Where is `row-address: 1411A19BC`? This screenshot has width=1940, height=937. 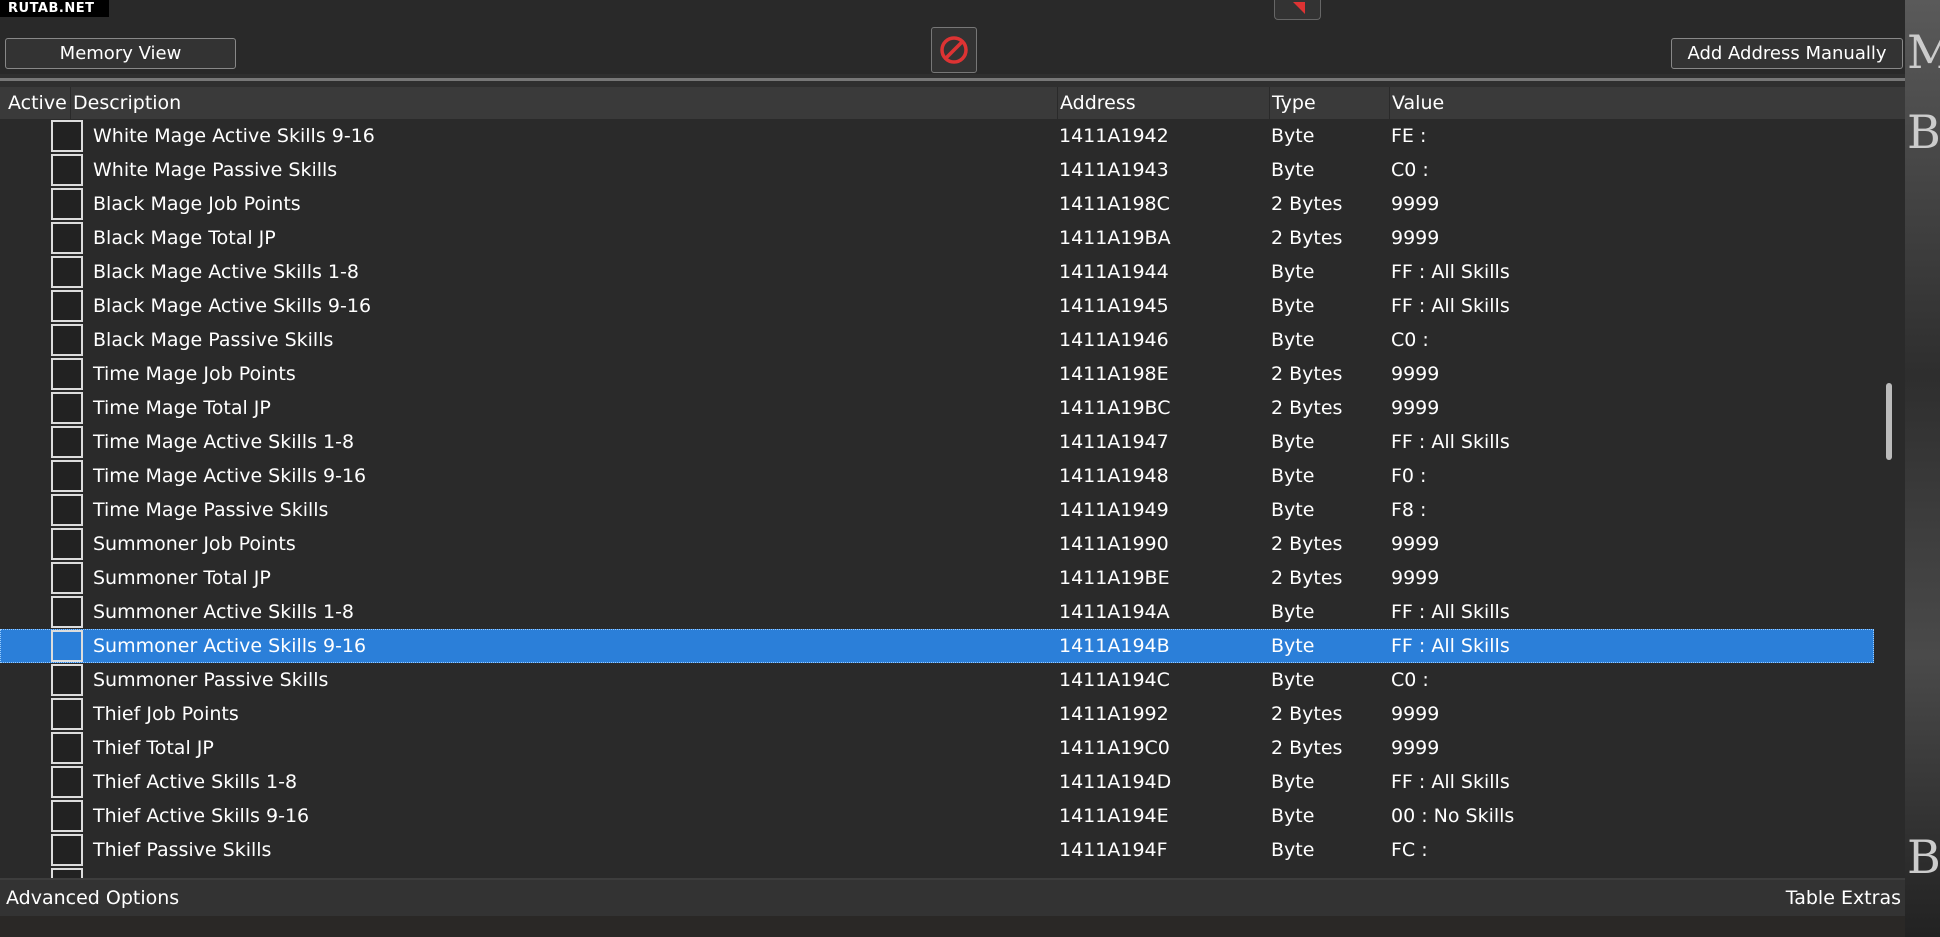
row-address: 1411A19BC is located at coordinates (1115, 408).